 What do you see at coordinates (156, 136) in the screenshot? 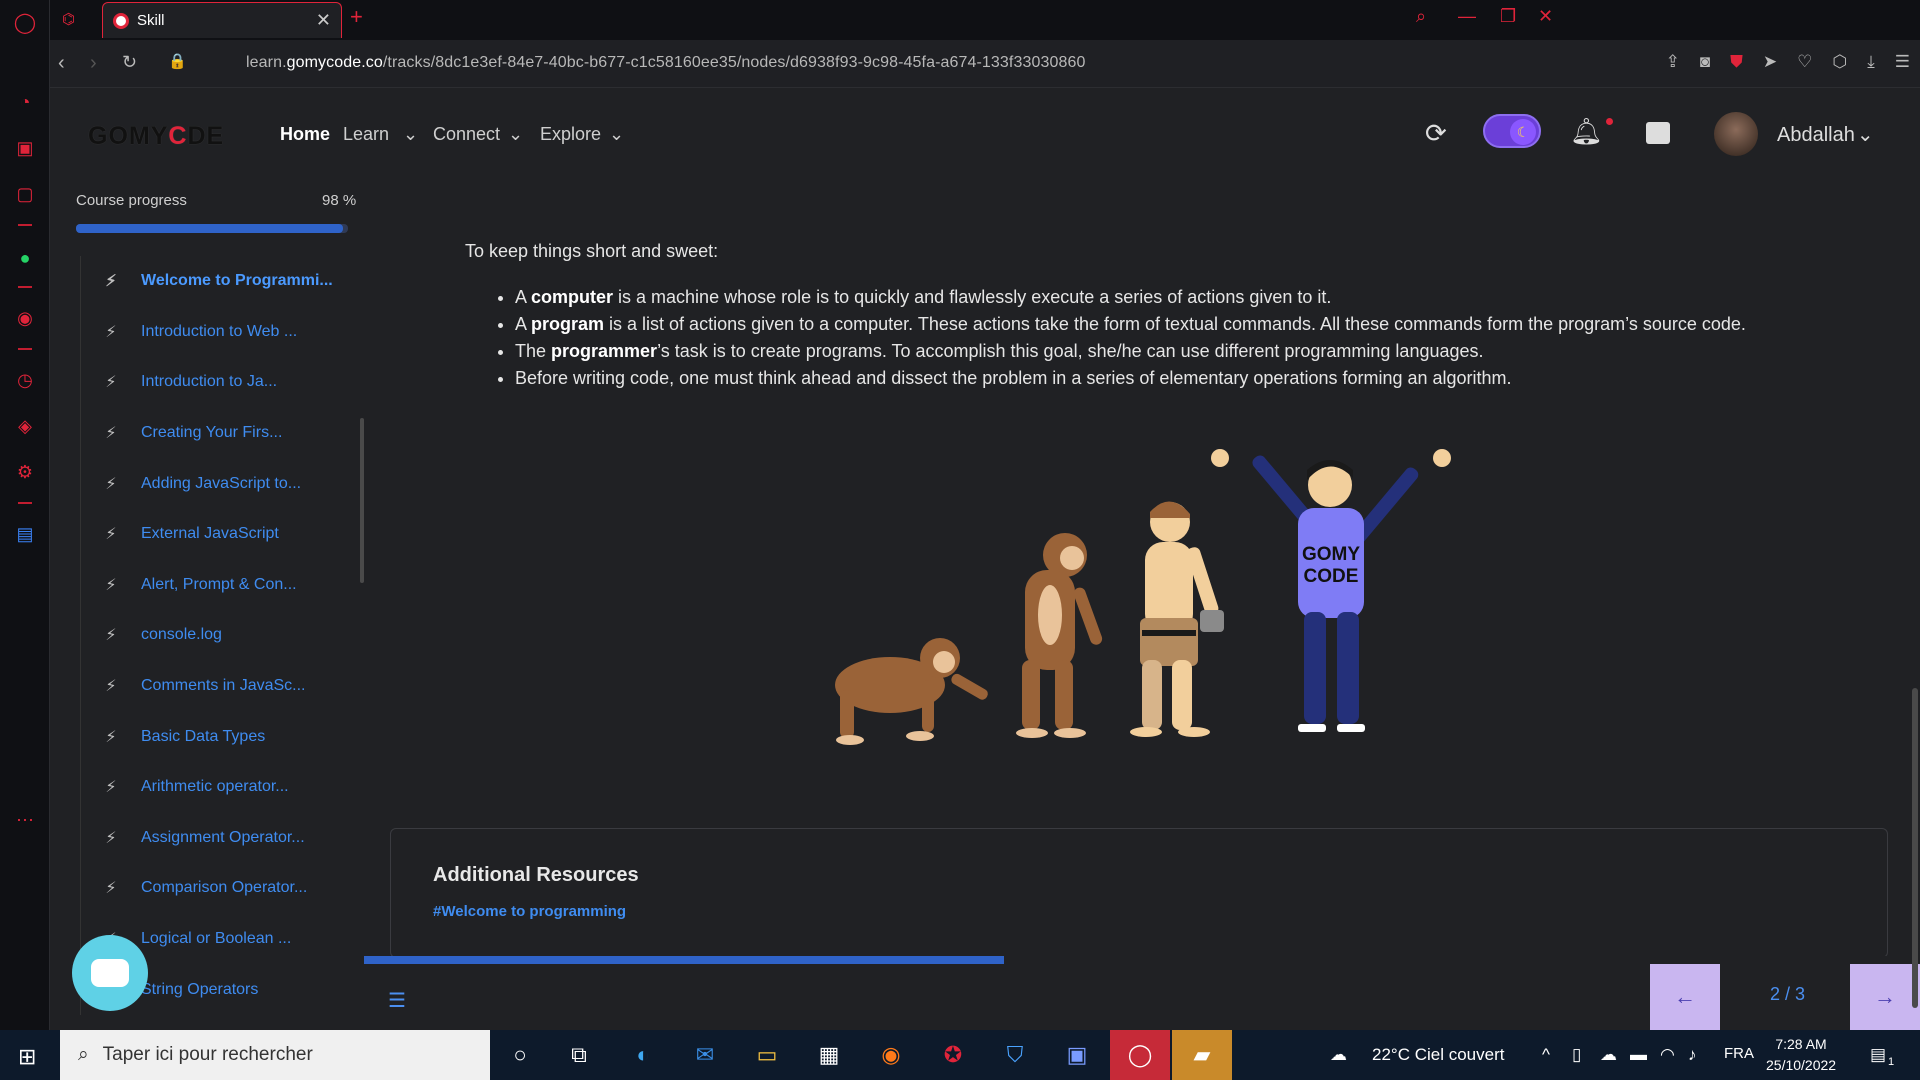
I see `gomycode-logo: GOMYCDE` at bounding box center [156, 136].